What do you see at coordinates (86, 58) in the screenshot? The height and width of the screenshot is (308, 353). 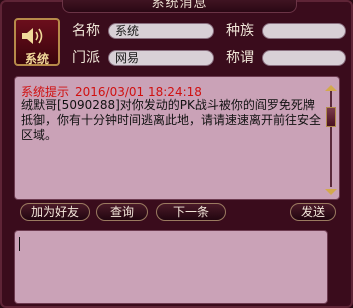 I see `faction-label: 门派` at bounding box center [86, 58].